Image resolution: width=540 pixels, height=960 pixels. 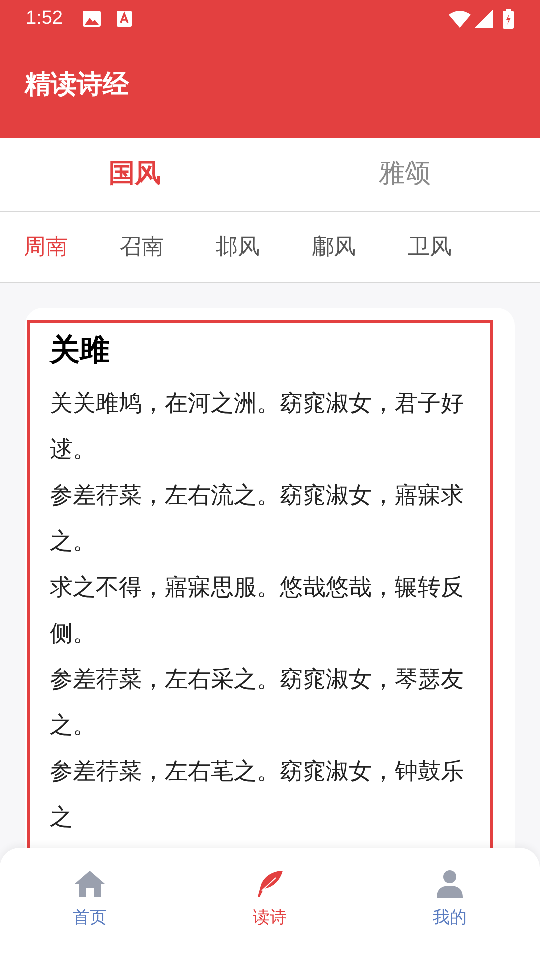 What do you see at coordinates (270, 904) in the screenshot?
I see `nav-item: 读诗` at bounding box center [270, 904].